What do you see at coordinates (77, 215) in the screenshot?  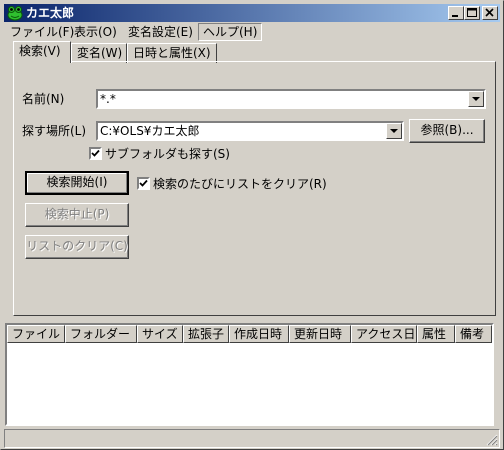 I see `stop-search-button: 検索中止(P)` at bounding box center [77, 215].